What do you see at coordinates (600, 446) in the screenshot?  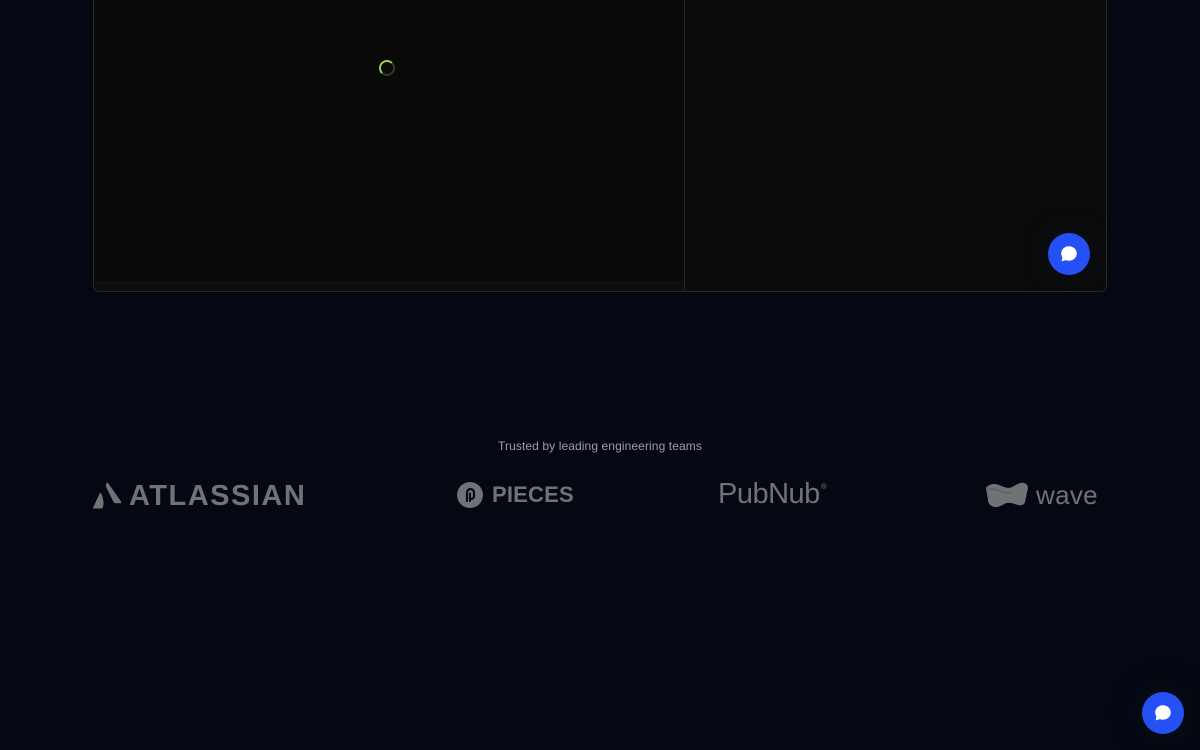 I see `trusted-by-heading: Trusted by leading engineering teams` at bounding box center [600, 446].